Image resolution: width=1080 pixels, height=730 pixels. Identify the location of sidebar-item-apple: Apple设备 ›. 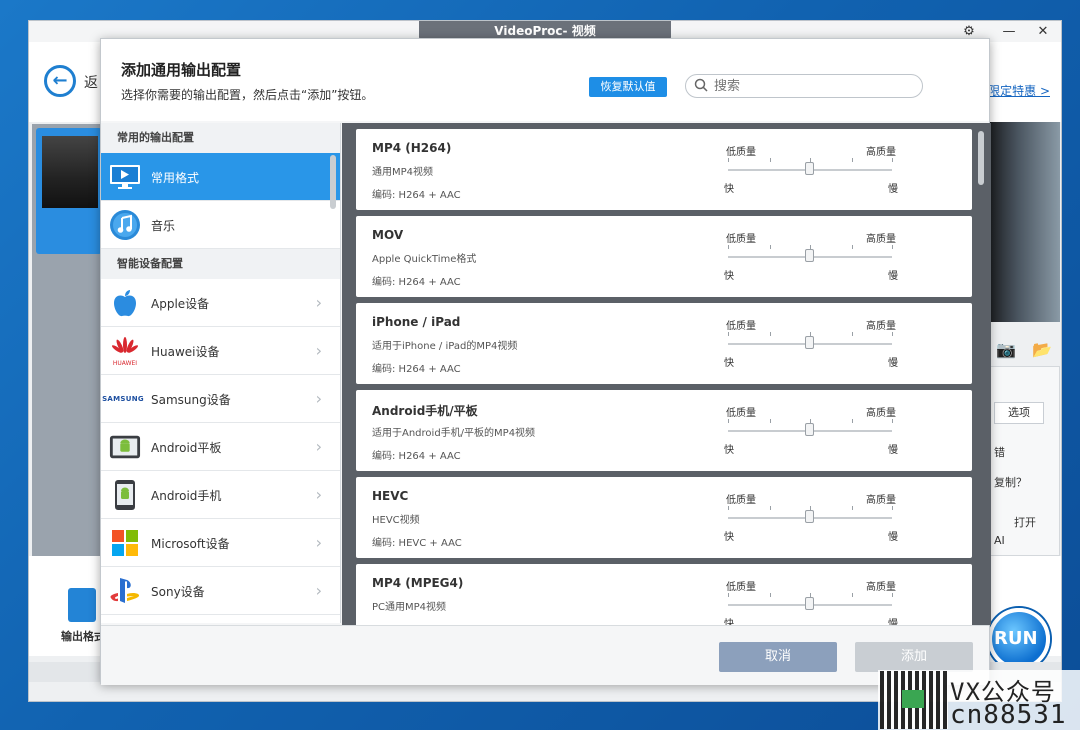
(220, 303).